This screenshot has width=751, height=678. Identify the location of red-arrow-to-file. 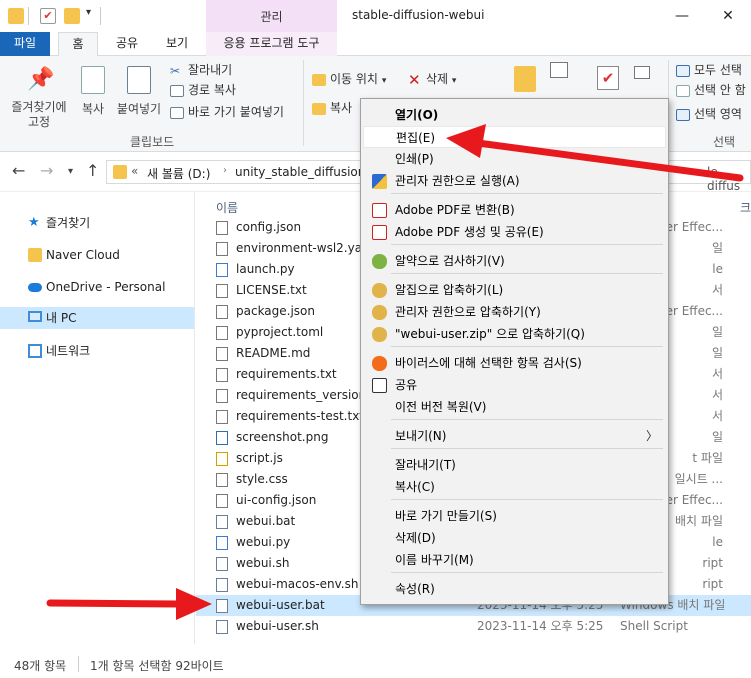
(129, 604).